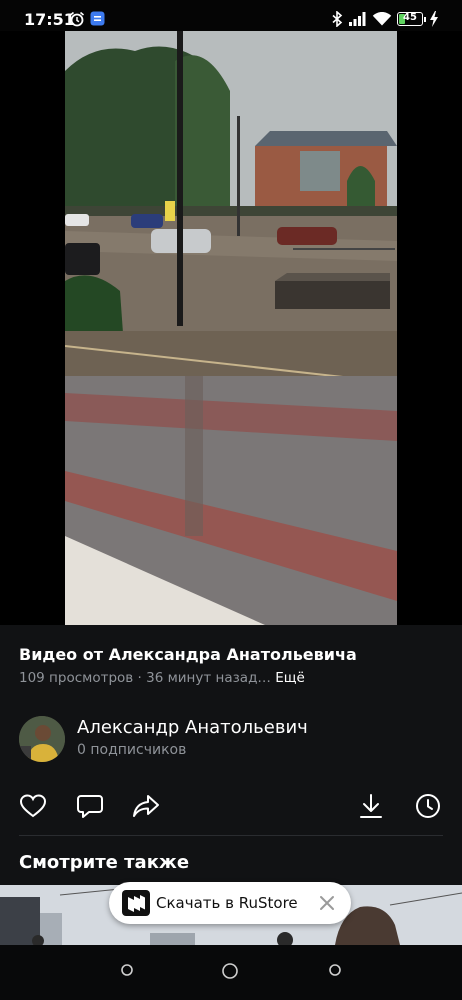  I want to click on app-notification-icon, so click(97, 18).